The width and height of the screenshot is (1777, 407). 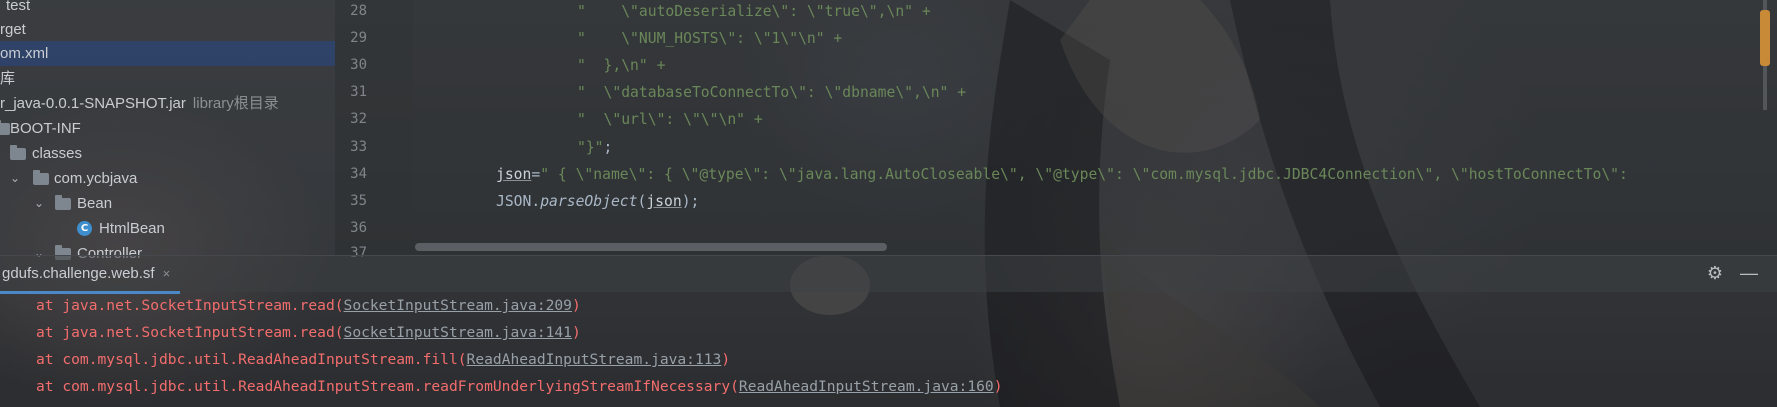 I want to click on code-punct: ;, so click(x=608, y=147).